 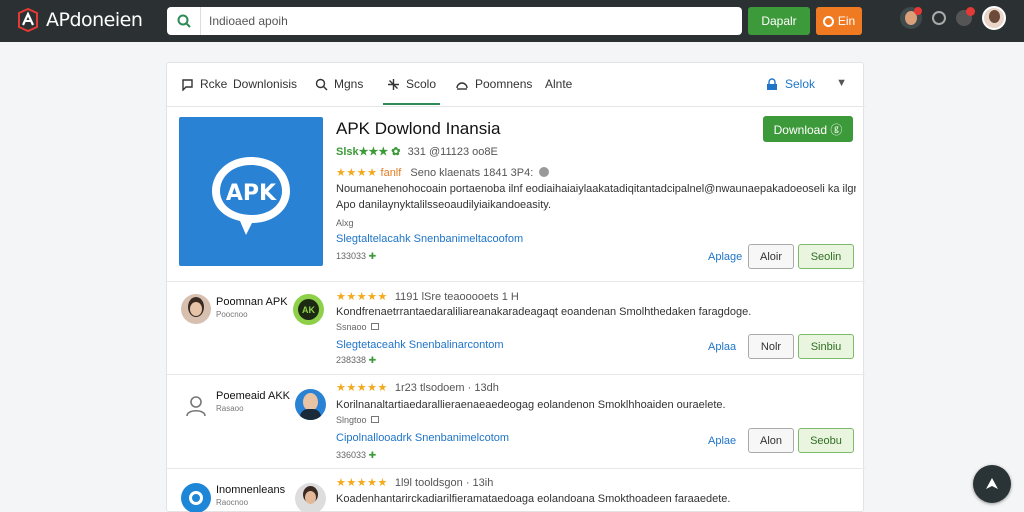 I want to click on notification-icon, so click(x=965, y=16).